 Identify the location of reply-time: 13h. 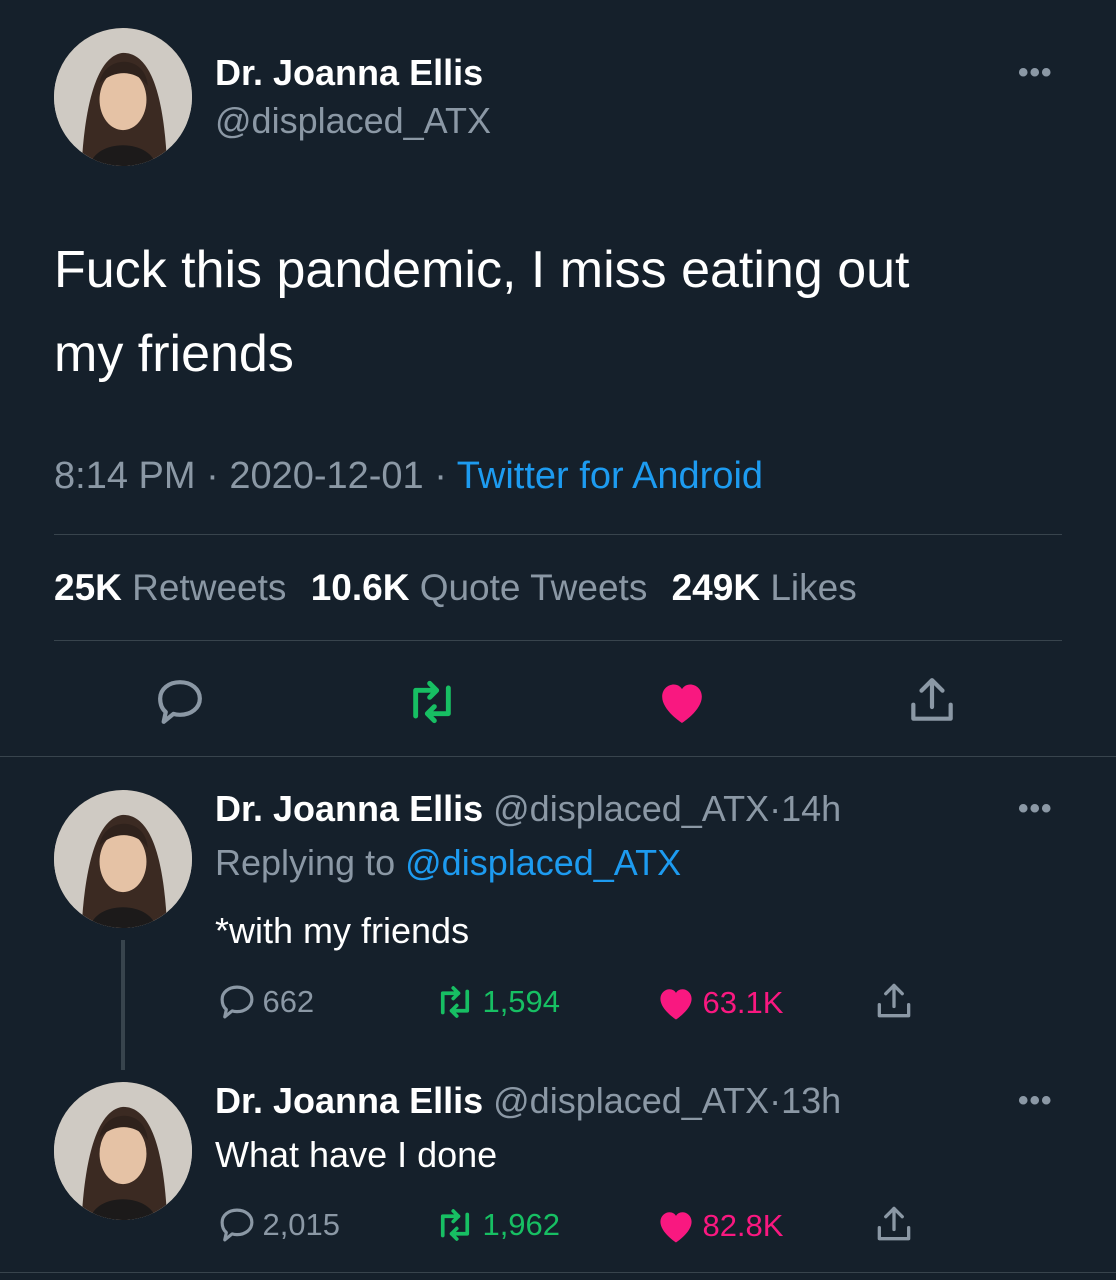
(811, 1100).